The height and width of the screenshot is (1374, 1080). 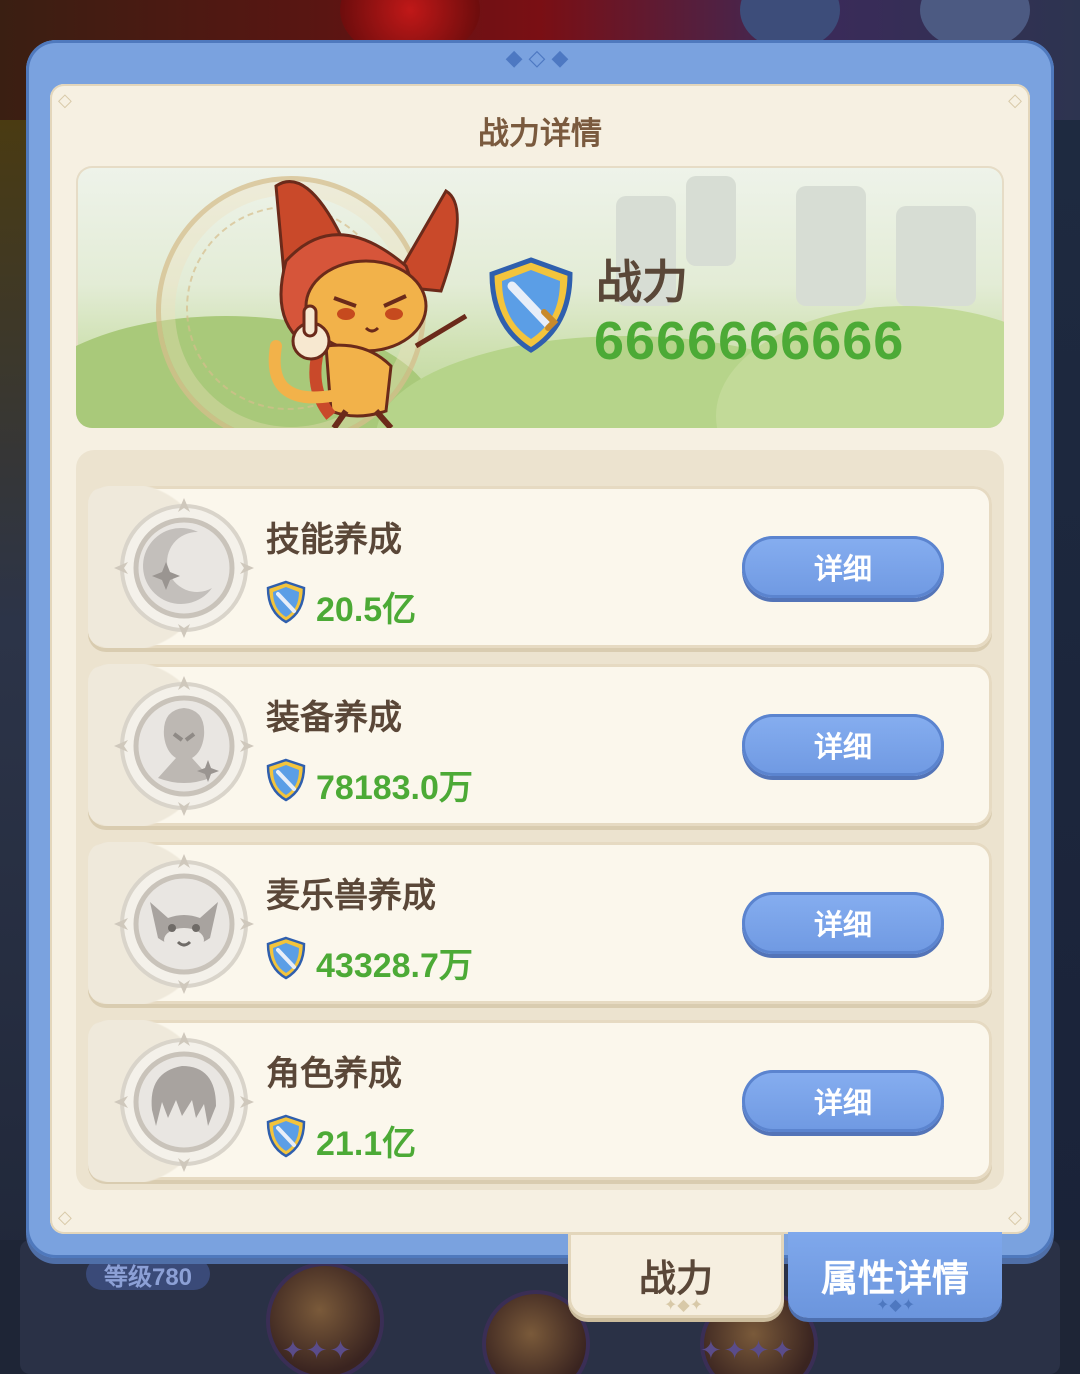 I want to click on cat-face-icon, so click(x=184, y=924).